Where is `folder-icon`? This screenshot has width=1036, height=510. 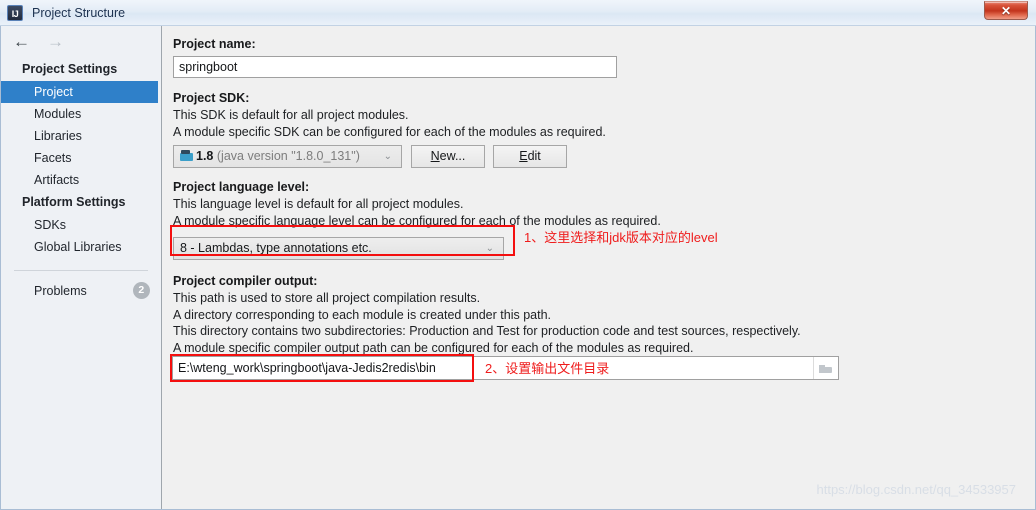 folder-icon is located at coordinates (825, 368).